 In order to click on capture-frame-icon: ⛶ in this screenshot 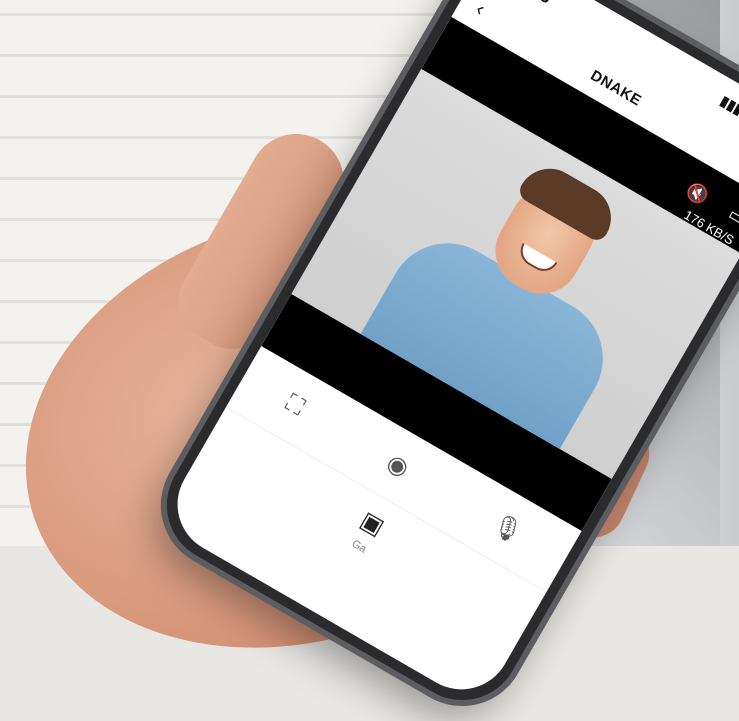, I will do `click(294, 405)`.